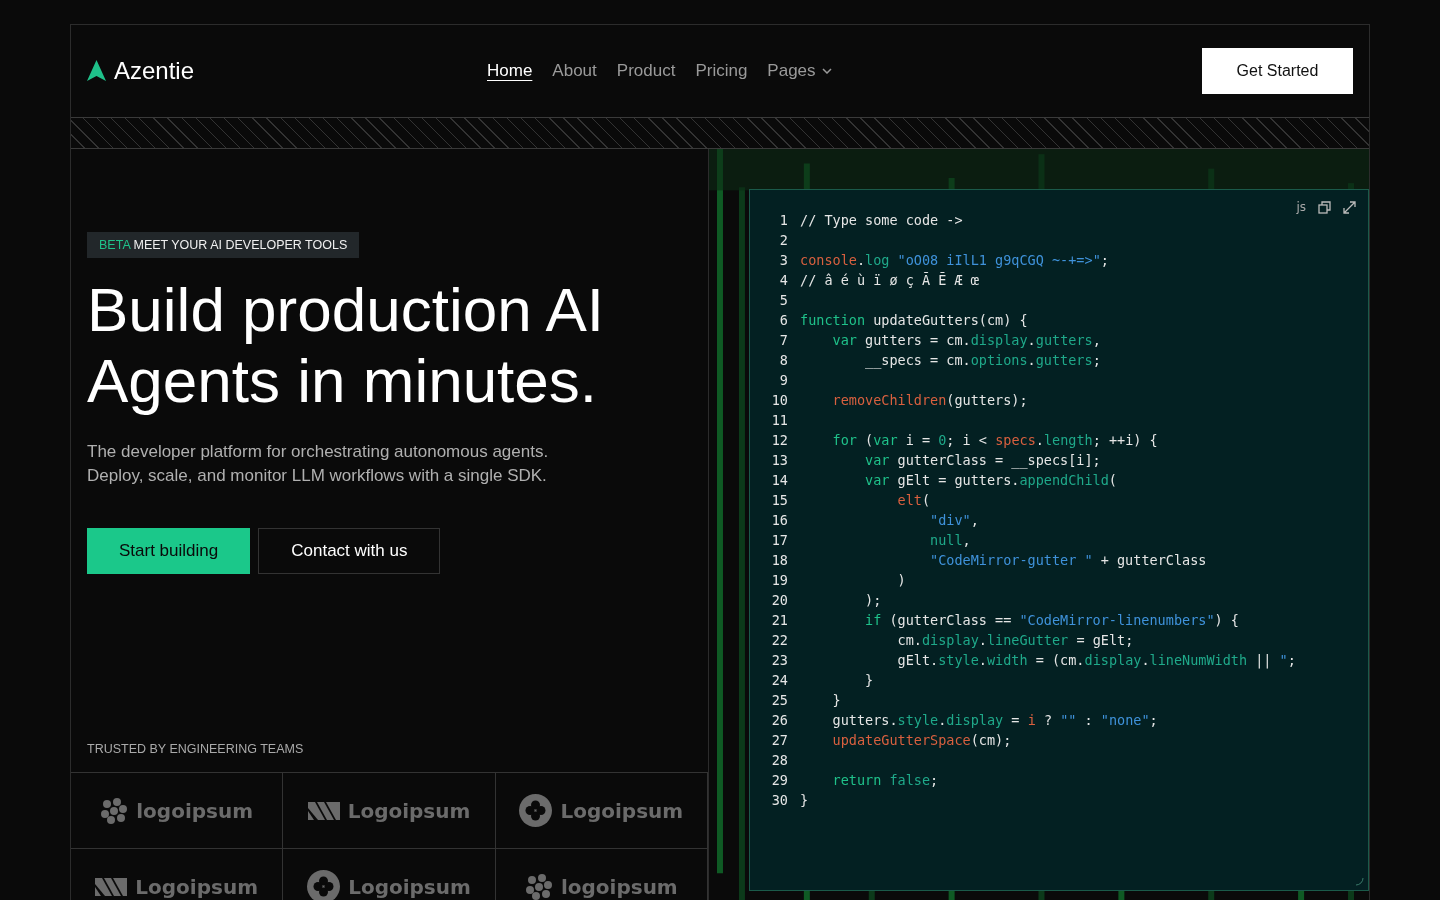  Describe the element at coordinates (169, 551) in the screenshot. I see `start-building-button: Start building` at that location.